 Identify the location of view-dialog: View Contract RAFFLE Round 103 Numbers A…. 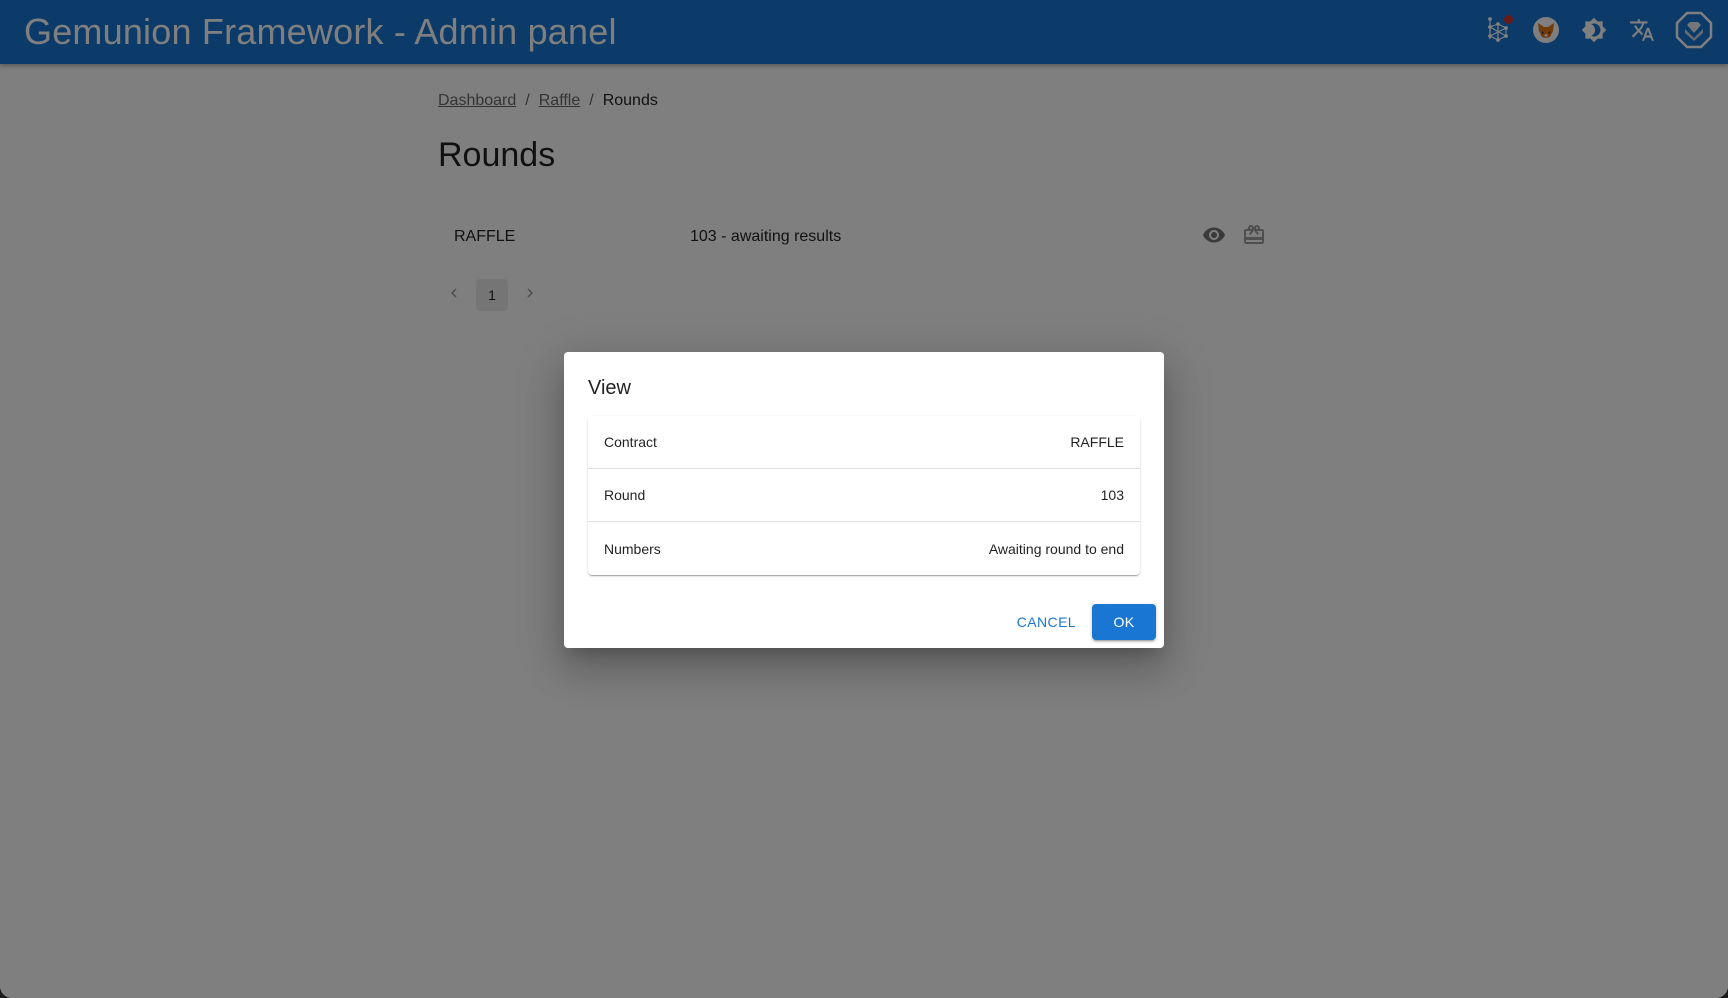
(864, 500).